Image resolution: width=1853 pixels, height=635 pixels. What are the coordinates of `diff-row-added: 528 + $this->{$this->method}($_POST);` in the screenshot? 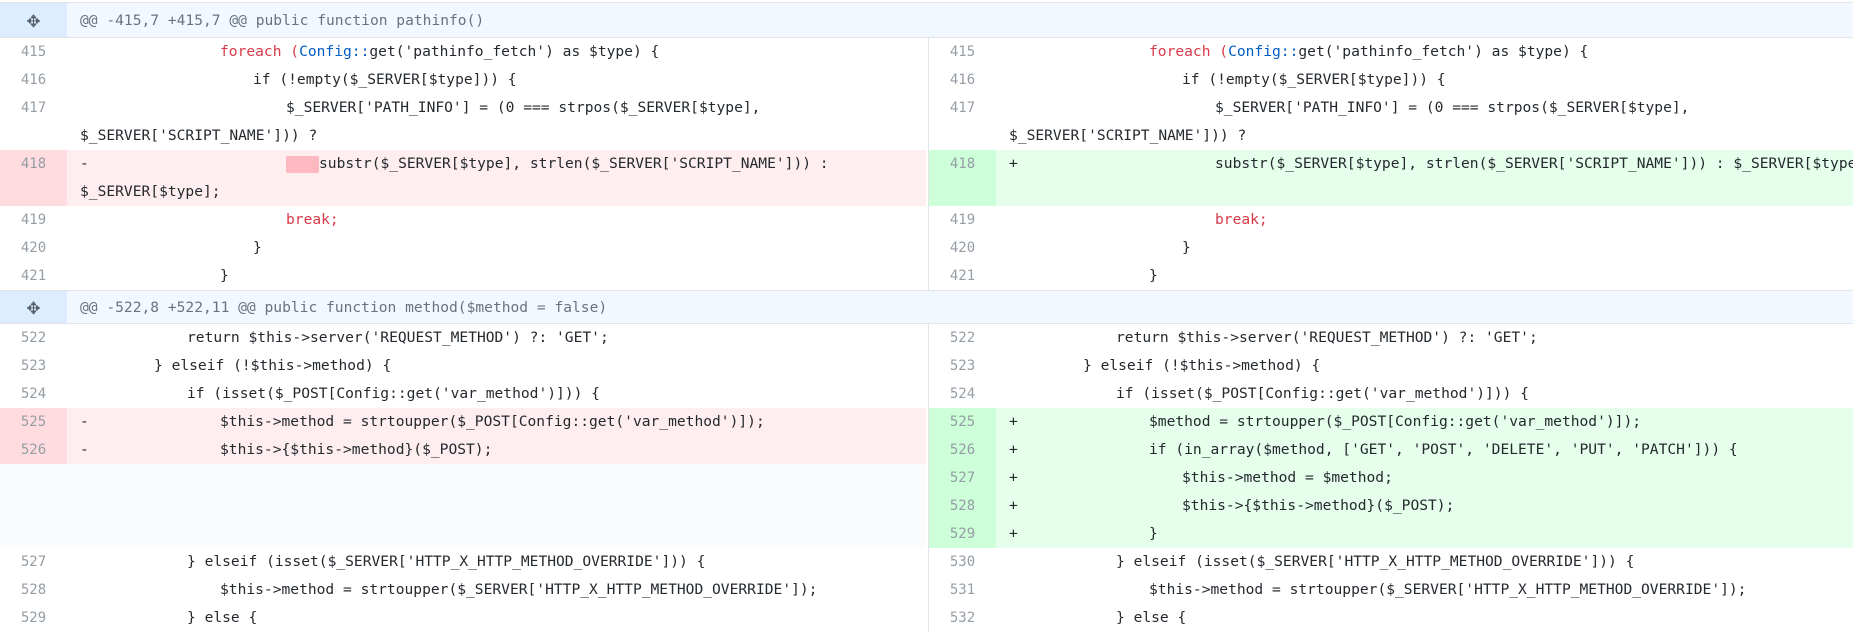 It's located at (926, 506).